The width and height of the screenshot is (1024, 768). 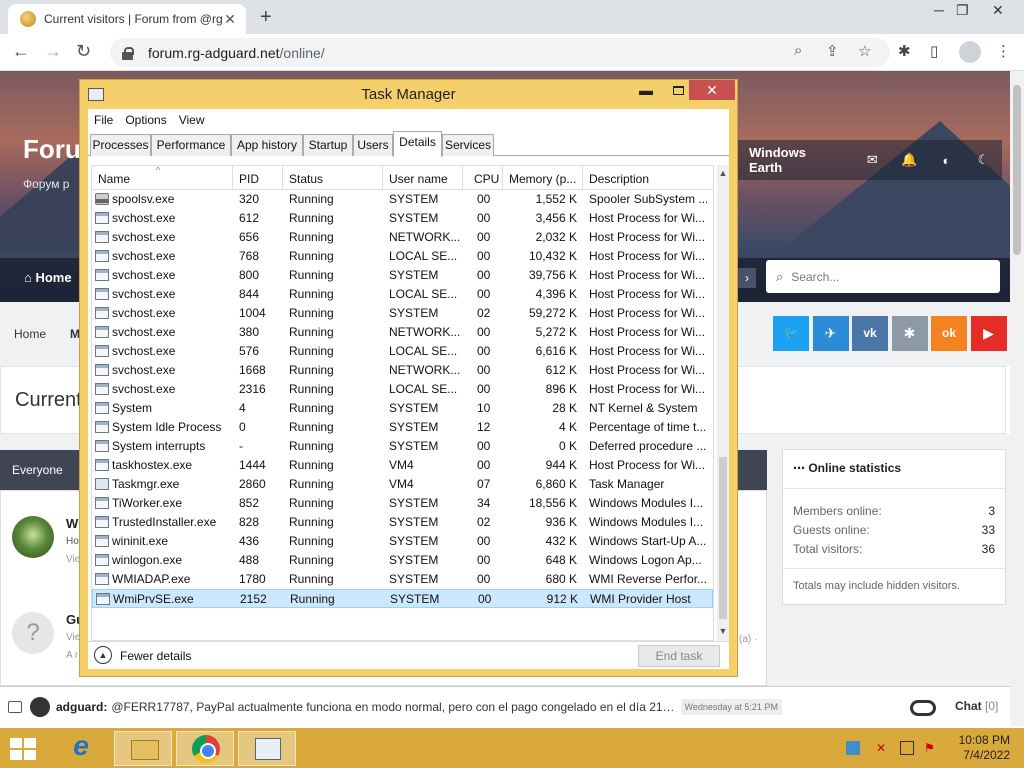 I want to click on asterisk-icon: ✱, so click(x=909, y=333).